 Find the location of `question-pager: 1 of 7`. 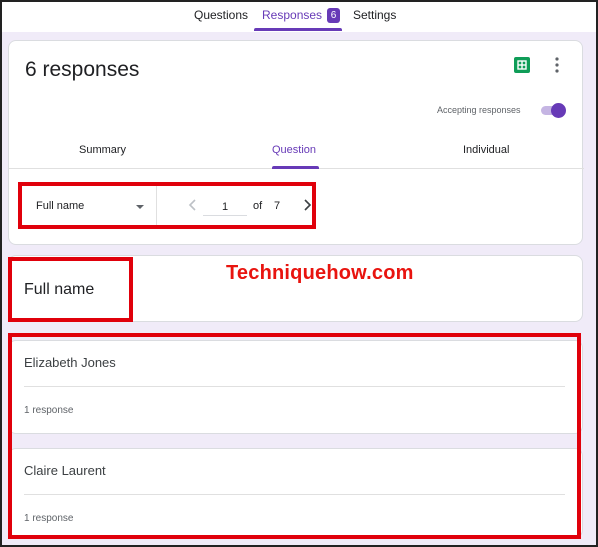

question-pager: 1 of 7 is located at coordinates (243, 206).